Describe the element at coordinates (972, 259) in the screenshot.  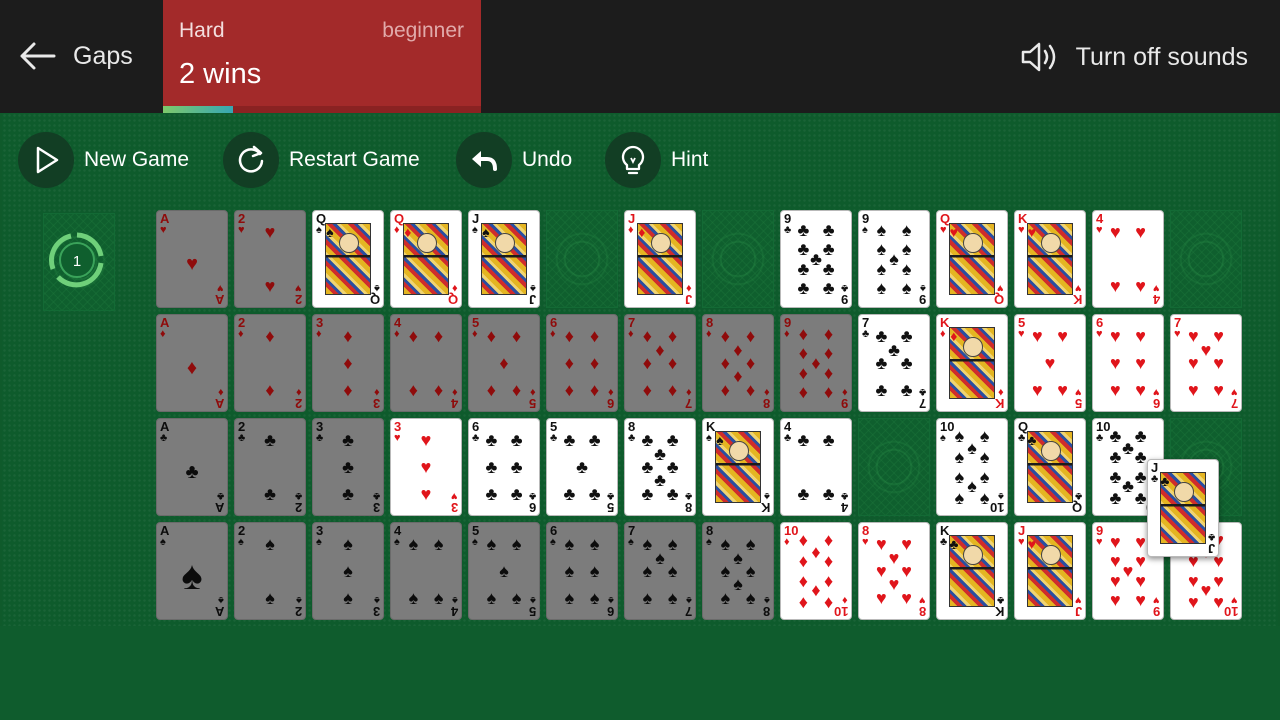
I see `card-queen-of-hearts: Q ♥ Q ♥ ♥` at that location.